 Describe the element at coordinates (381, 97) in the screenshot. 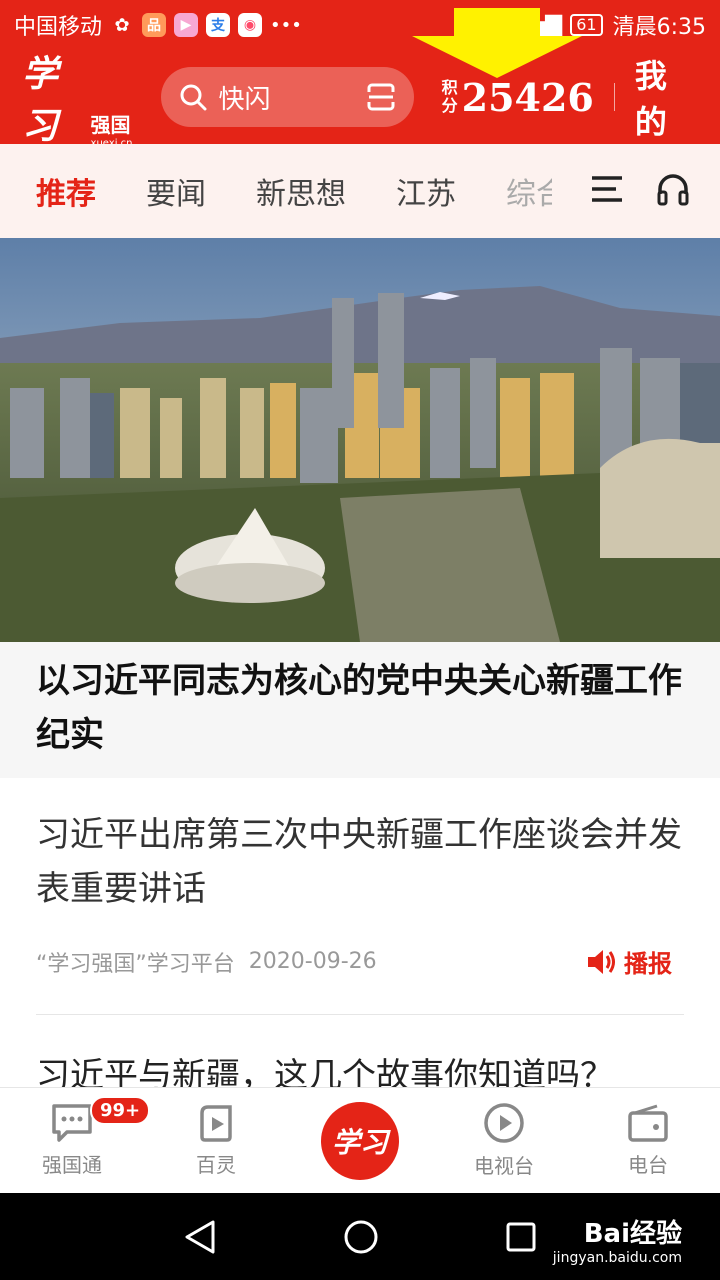

I see `scan-icon` at that location.